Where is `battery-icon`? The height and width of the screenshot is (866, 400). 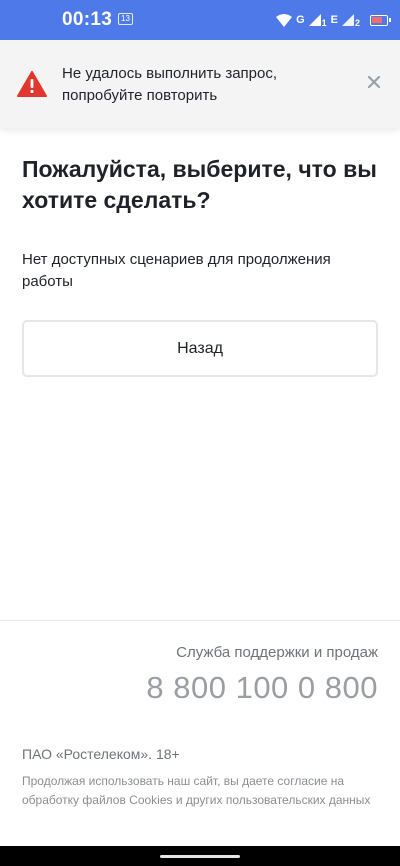 battery-icon is located at coordinates (380, 20).